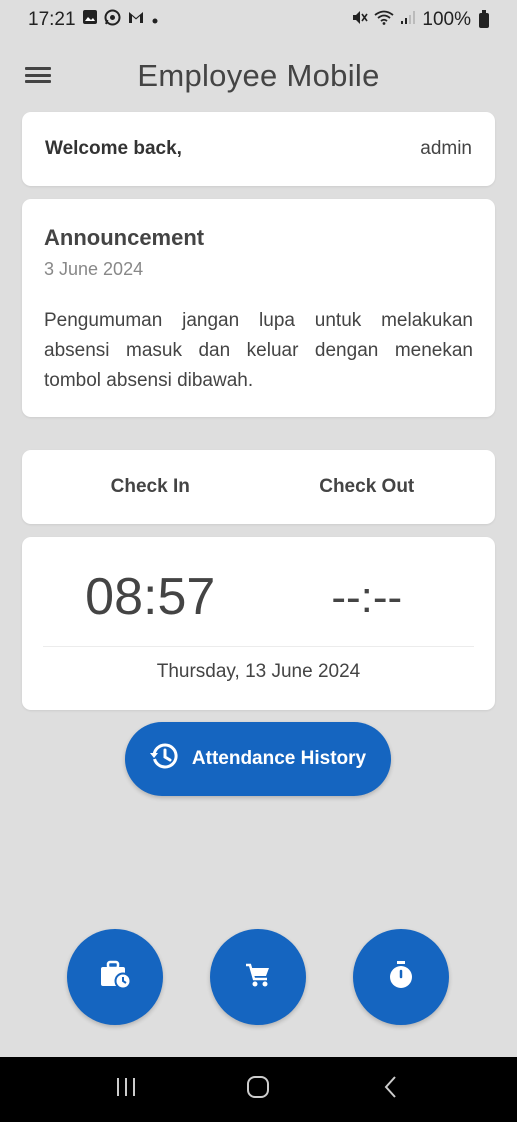 This screenshot has width=517, height=1122. What do you see at coordinates (446, 148) in the screenshot?
I see `welcome-username: admin` at bounding box center [446, 148].